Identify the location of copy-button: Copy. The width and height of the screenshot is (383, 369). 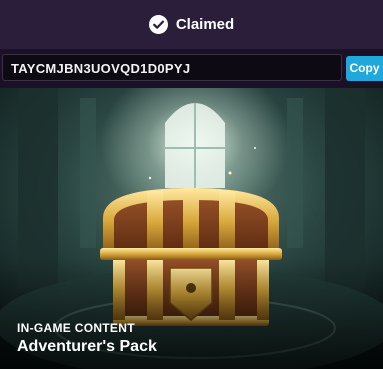
(364, 68).